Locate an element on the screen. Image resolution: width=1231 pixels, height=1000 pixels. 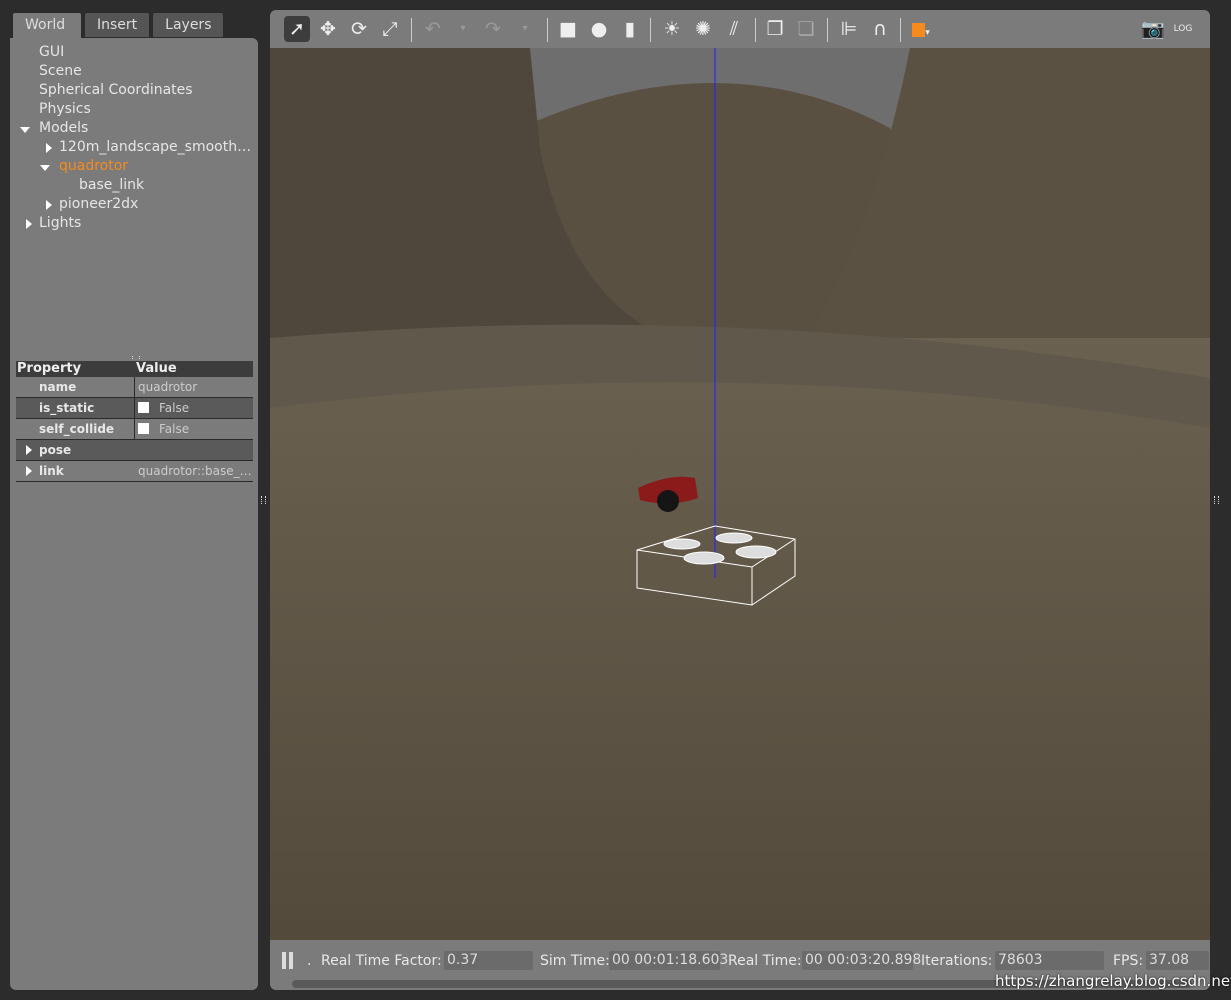
translate-icon: ✥ is located at coordinates (328, 29).